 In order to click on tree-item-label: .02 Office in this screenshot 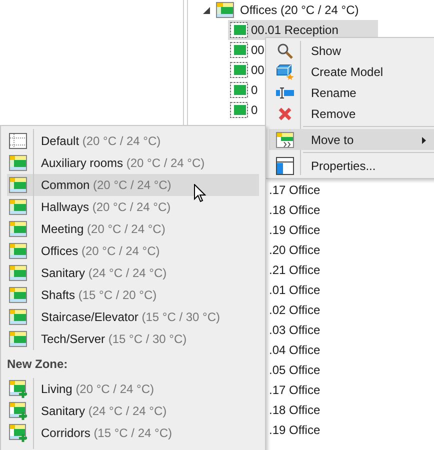, I will do `click(294, 310)`.